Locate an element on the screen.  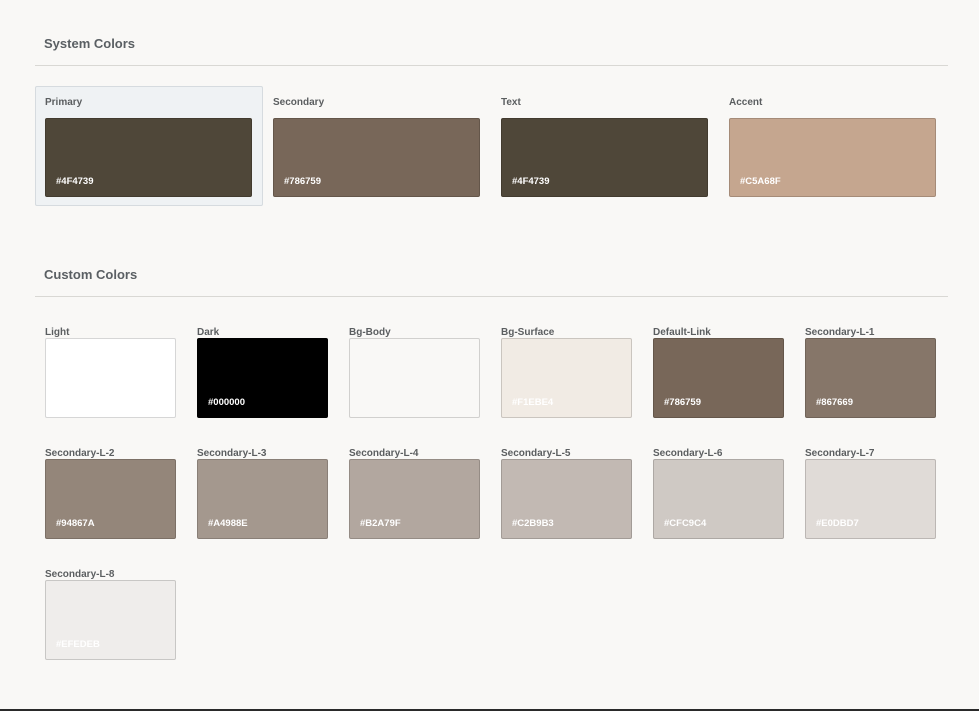
color-swatch: #CFC9C4 is located at coordinates (718, 499).